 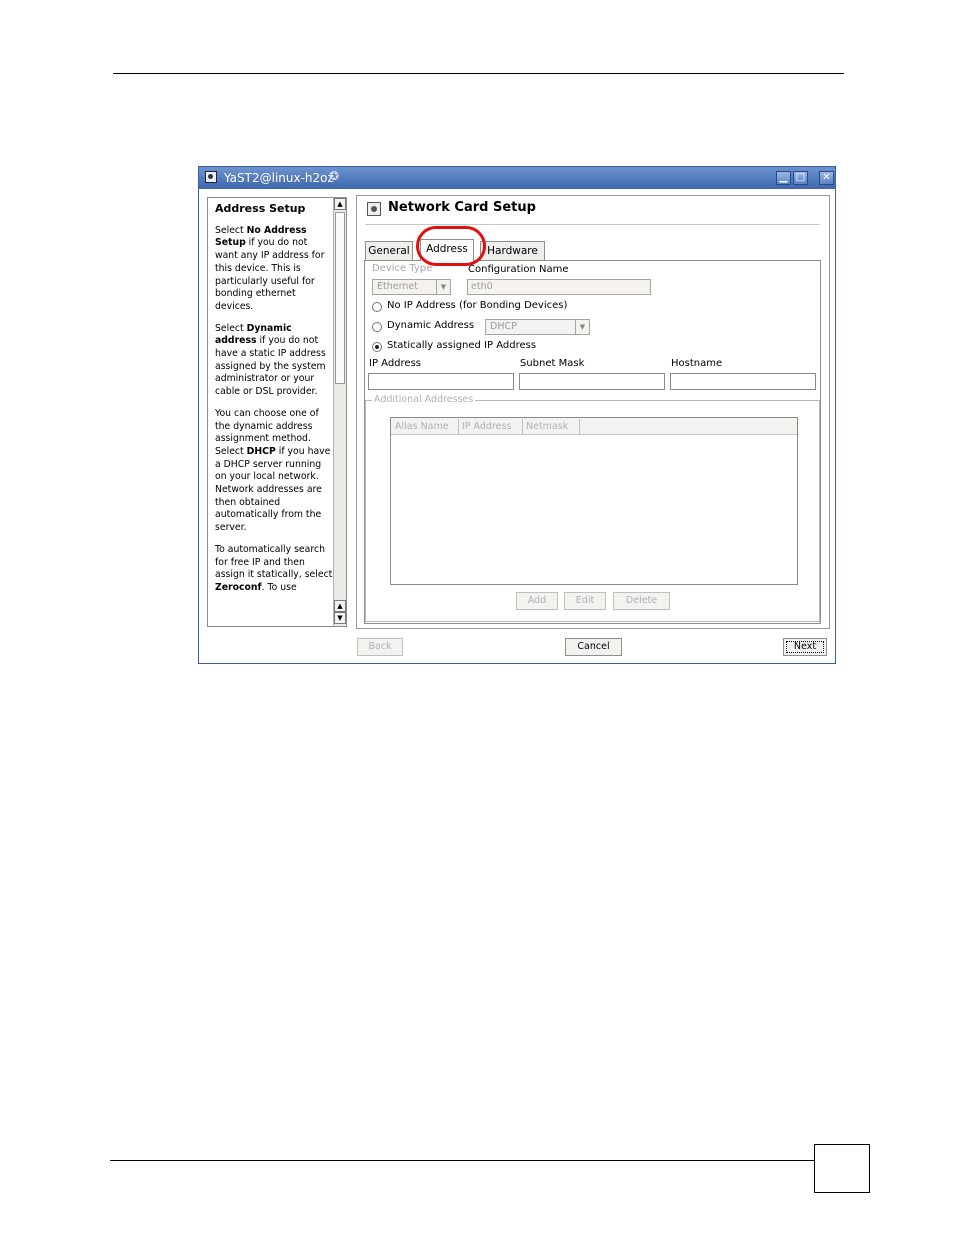 I want to click on column-alias-name: Alias Name, so click(x=425, y=427).